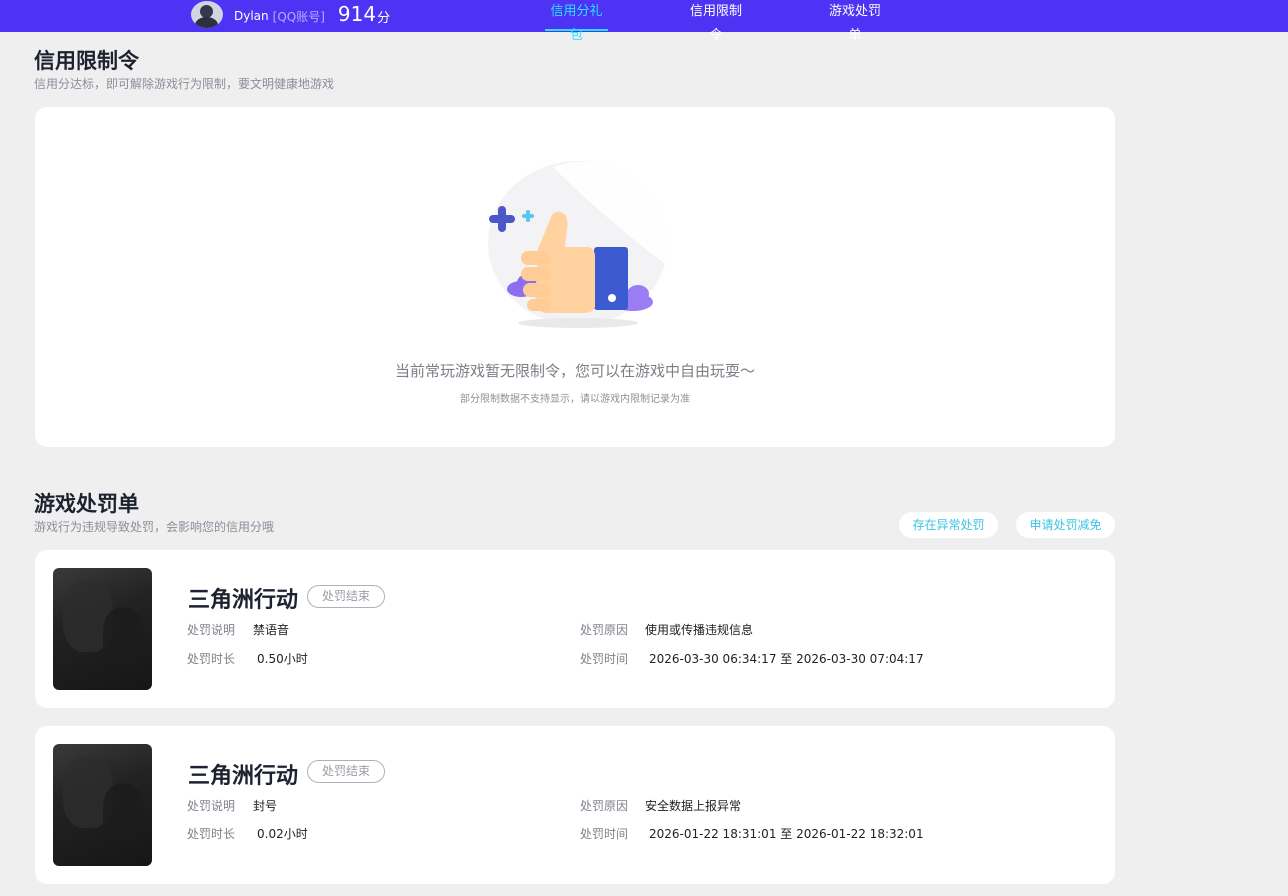 This screenshot has width=1288, height=896. Describe the element at coordinates (207, 14) in the screenshot. I see `avatar` at that location.